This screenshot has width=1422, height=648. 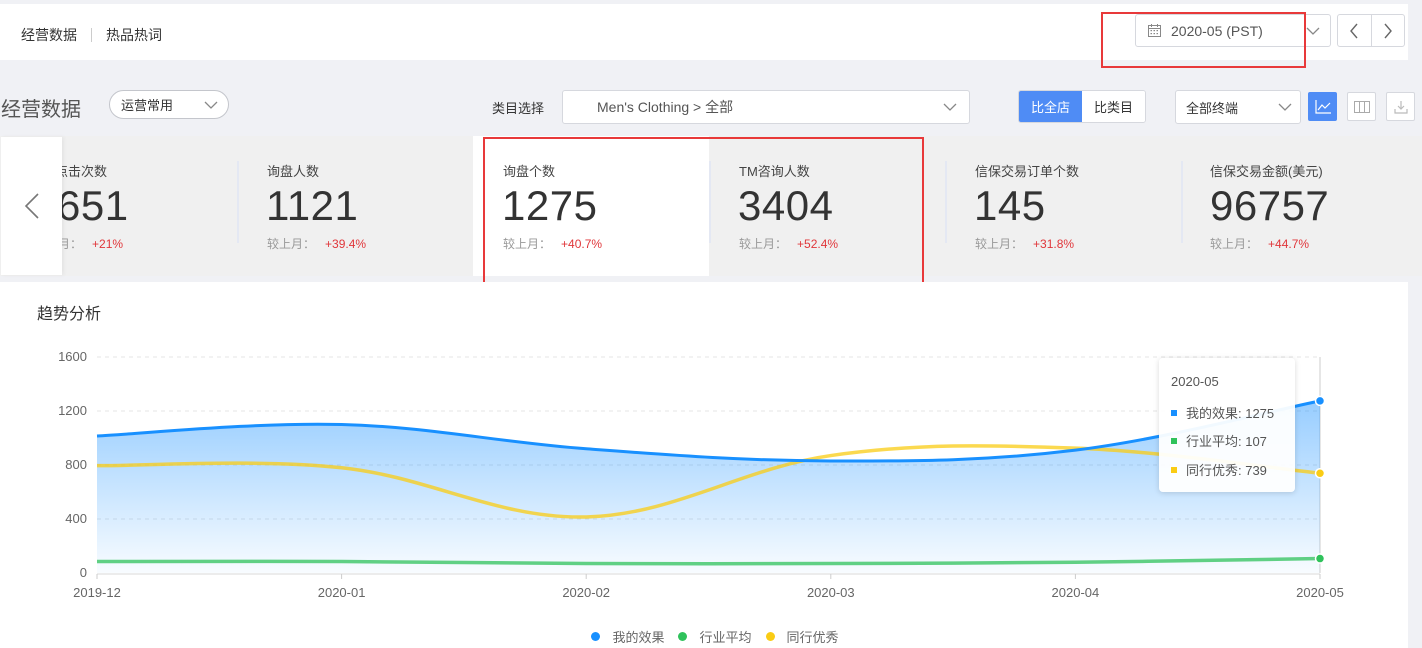 I want to click on x-tick-label: 2020-02, so click(x=586, y=592).